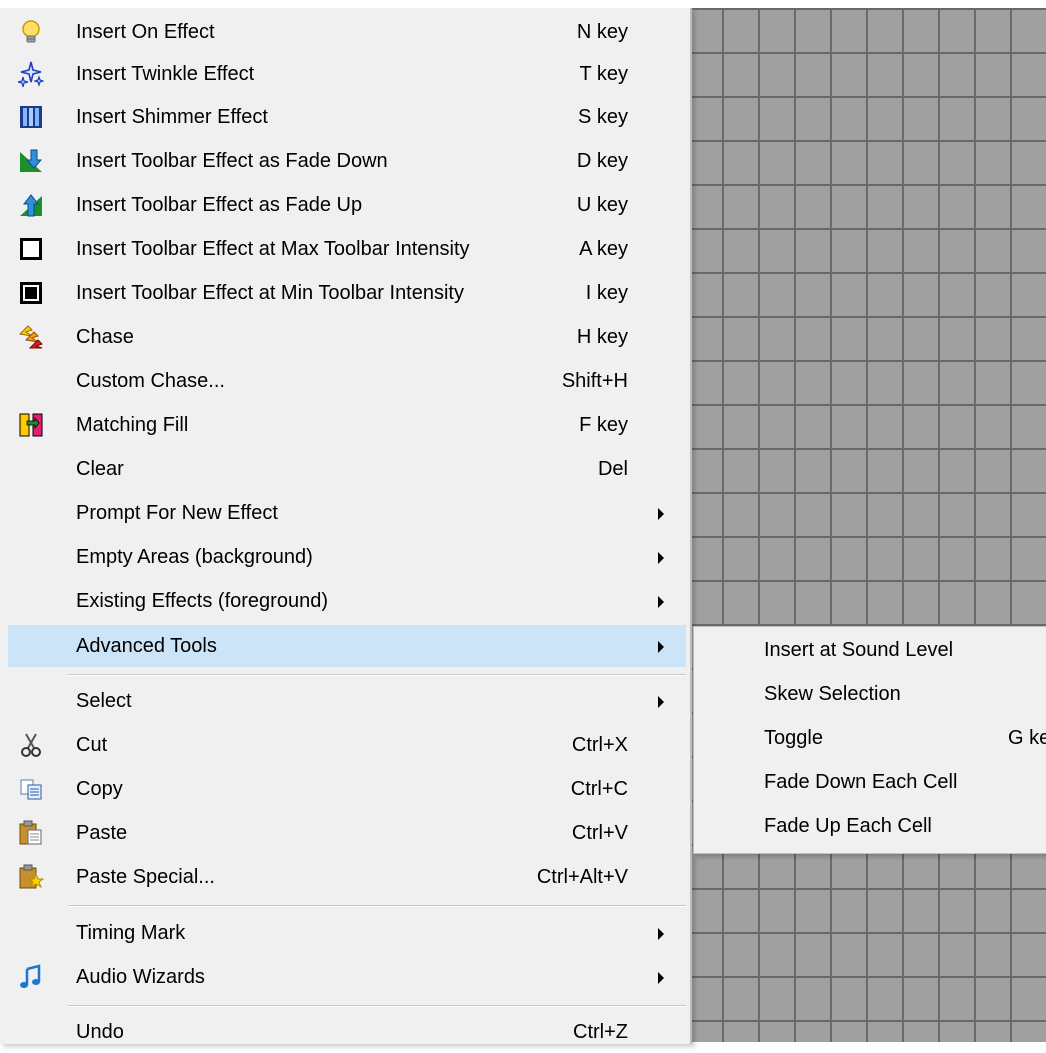  Describe the element at coordinates (347, 469) in the screenshot. I see `menu-item-clear: Clear Del` at that location.